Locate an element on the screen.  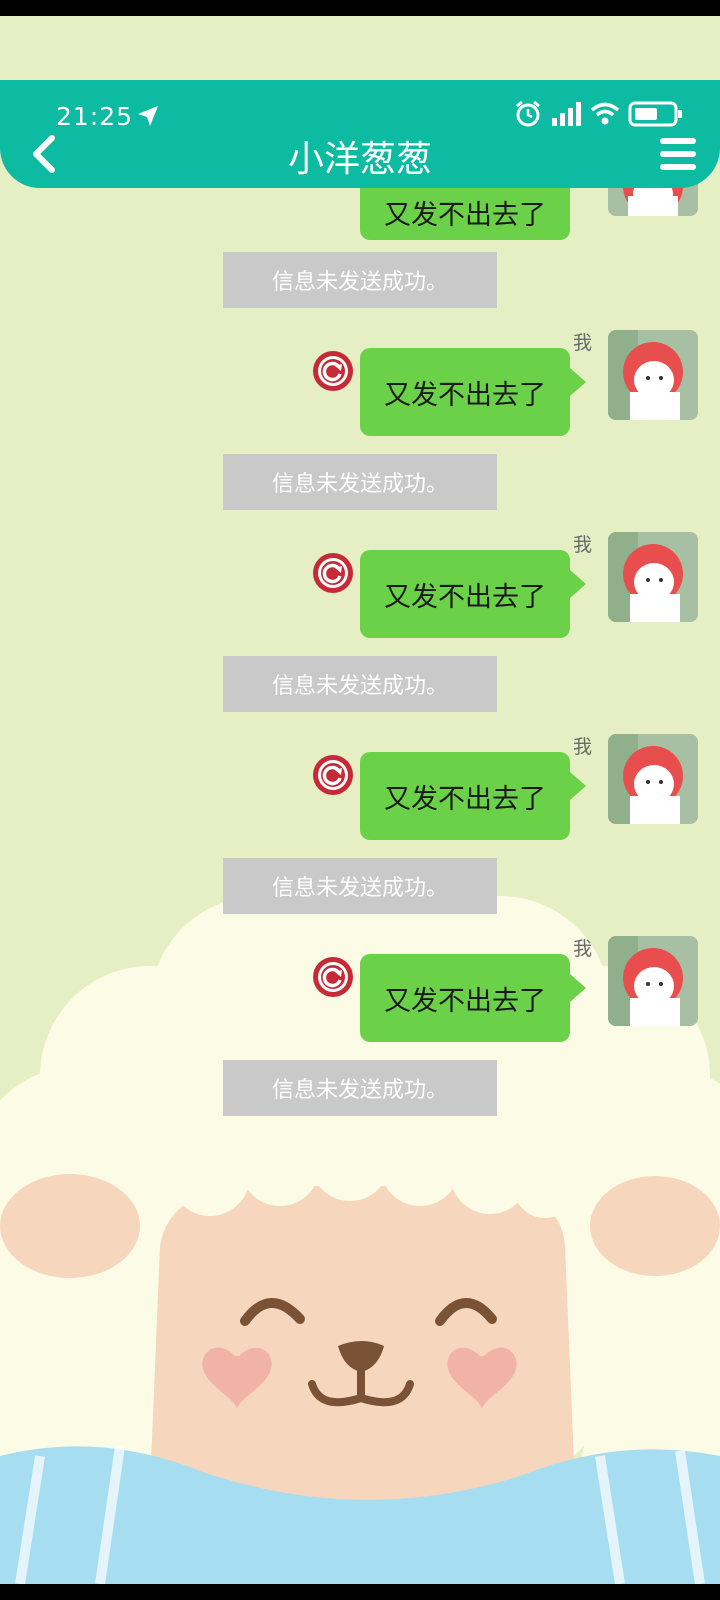
menu-button is located at coordinates (678, 154).